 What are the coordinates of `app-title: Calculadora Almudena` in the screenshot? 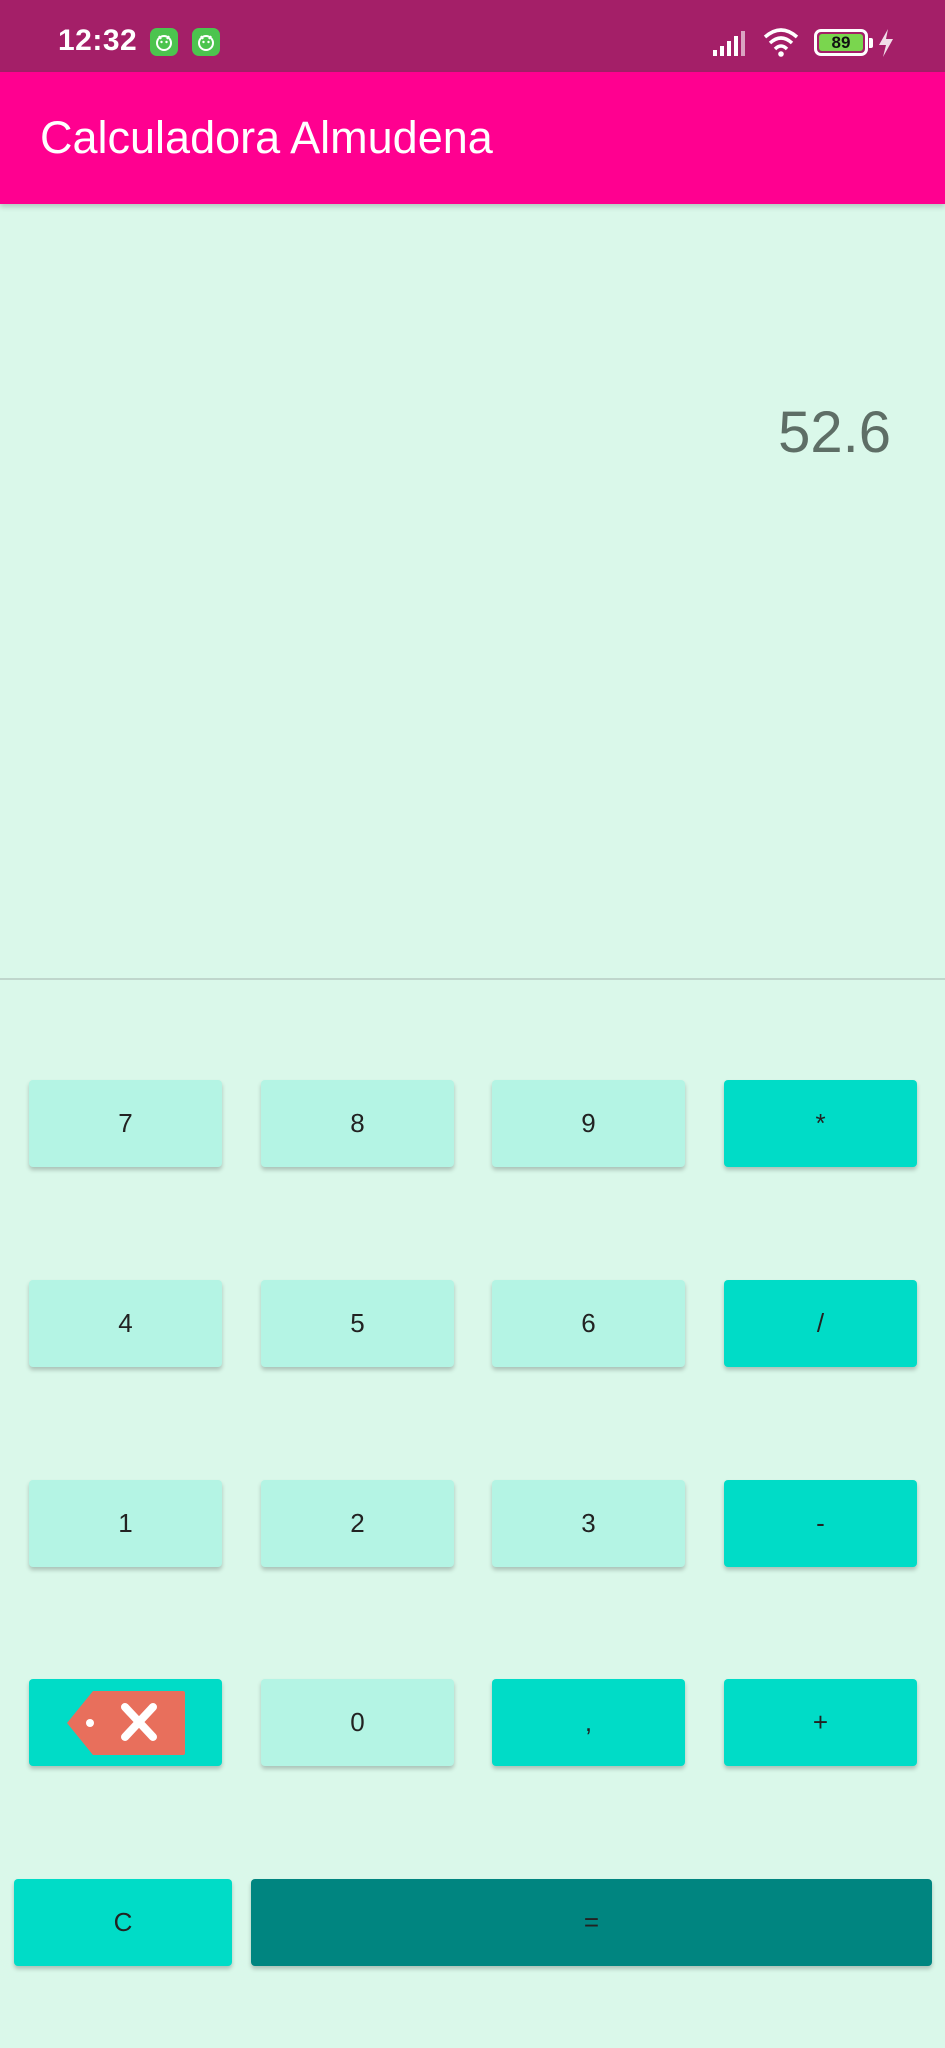 It's located at (266, 137).